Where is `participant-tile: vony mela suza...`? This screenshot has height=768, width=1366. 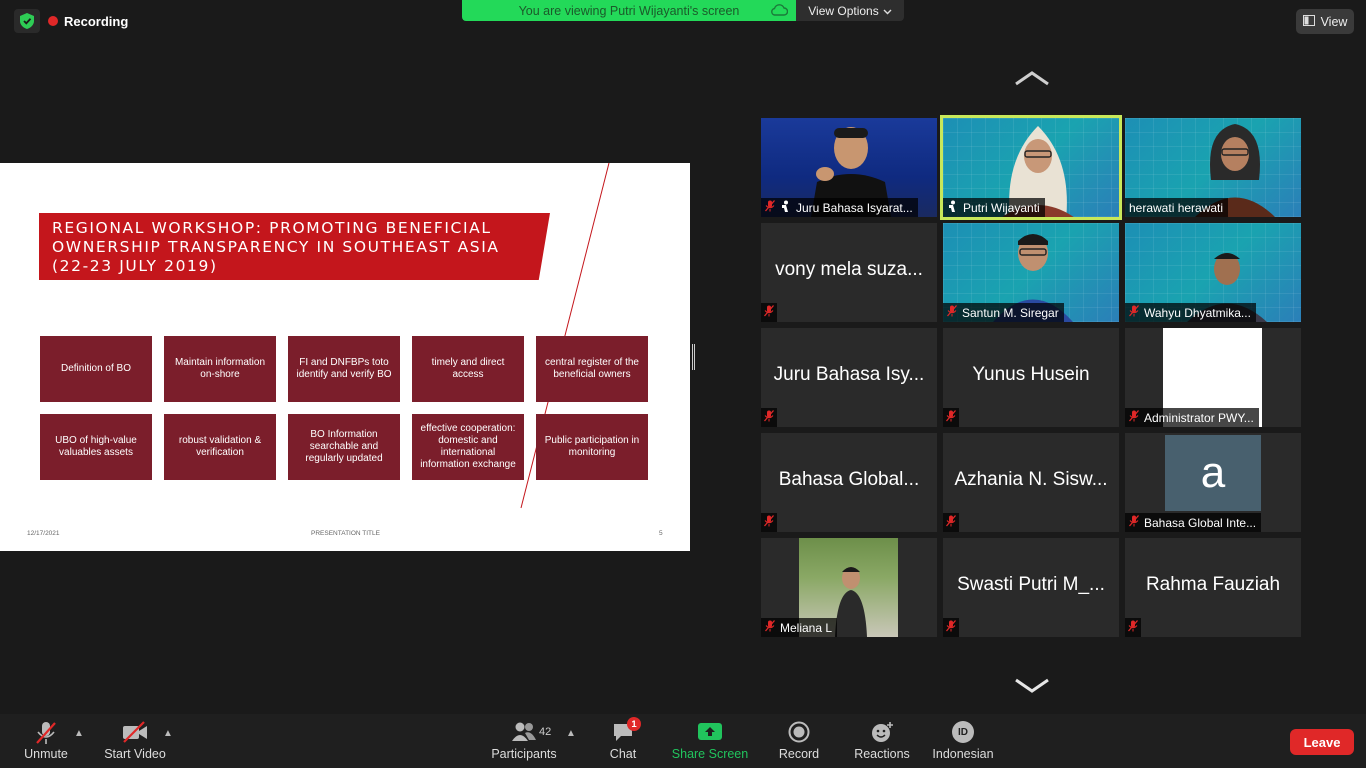
participant-tile: vony mela suza... is located at coordinates (849, 272).